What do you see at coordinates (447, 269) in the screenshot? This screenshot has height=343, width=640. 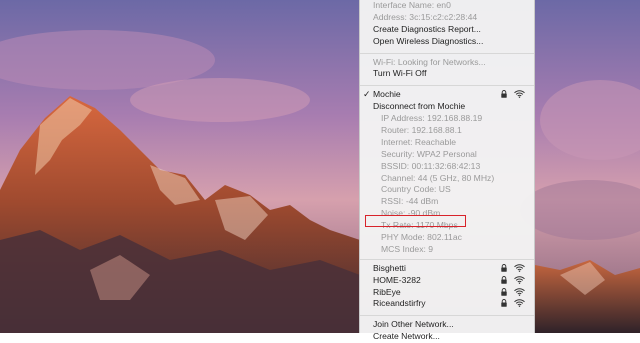 I see `network-item-bisghetti: Bisghetti` at bounding box center [447, 269].